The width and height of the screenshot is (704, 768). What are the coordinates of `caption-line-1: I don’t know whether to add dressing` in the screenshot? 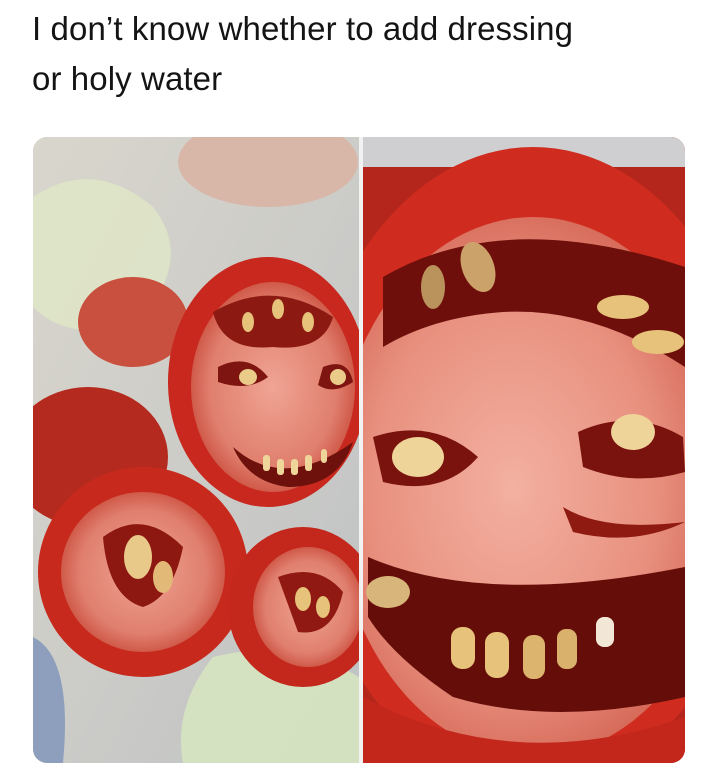 It's located at (303, 28).